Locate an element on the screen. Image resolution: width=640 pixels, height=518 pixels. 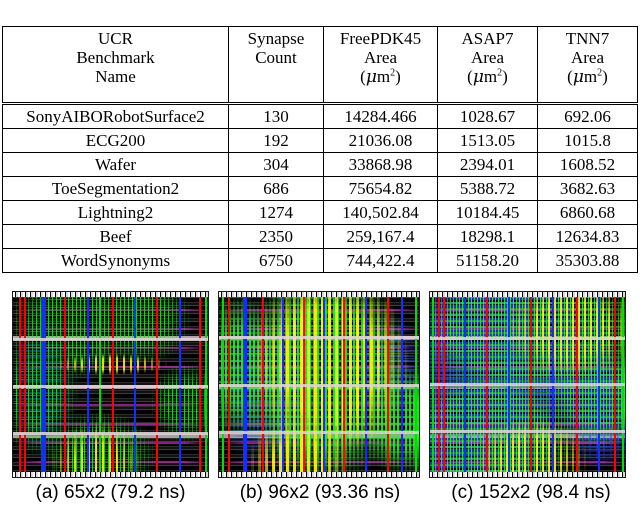
figure-caption-c: (c) 152x2 (98.4 ns) is located at coordinates (531, 492).